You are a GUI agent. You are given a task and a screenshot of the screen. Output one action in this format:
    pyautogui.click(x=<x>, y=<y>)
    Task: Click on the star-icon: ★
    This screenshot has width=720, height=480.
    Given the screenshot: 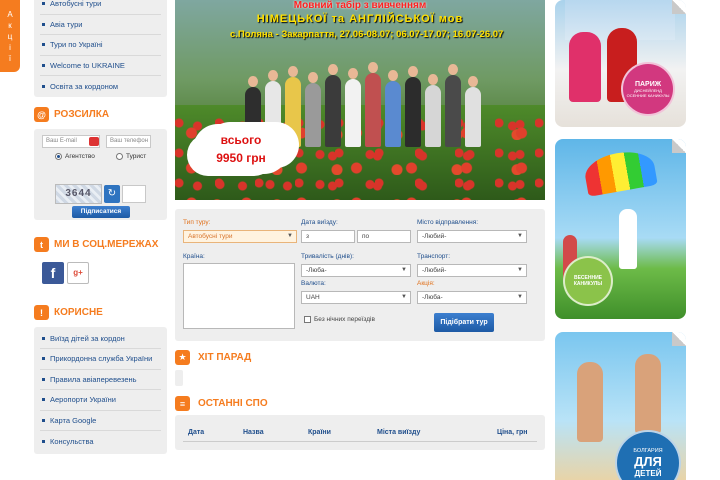 What is the action you would take?
    pyautogui.click(x=182, y=357)
    